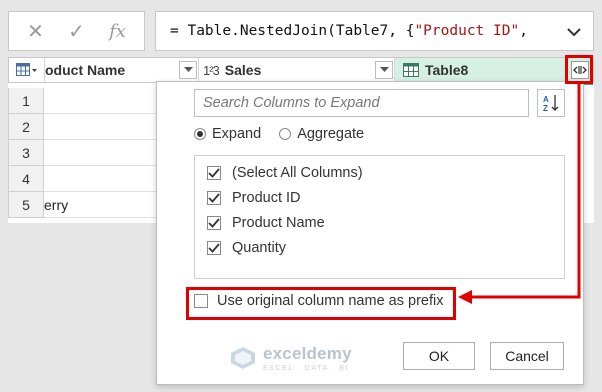  What do you see at coordinates (306, 368) in the screenshot?
I see `watermark-subtitle: EXCEL · DATA · BI` at bounding box center [306, 368].